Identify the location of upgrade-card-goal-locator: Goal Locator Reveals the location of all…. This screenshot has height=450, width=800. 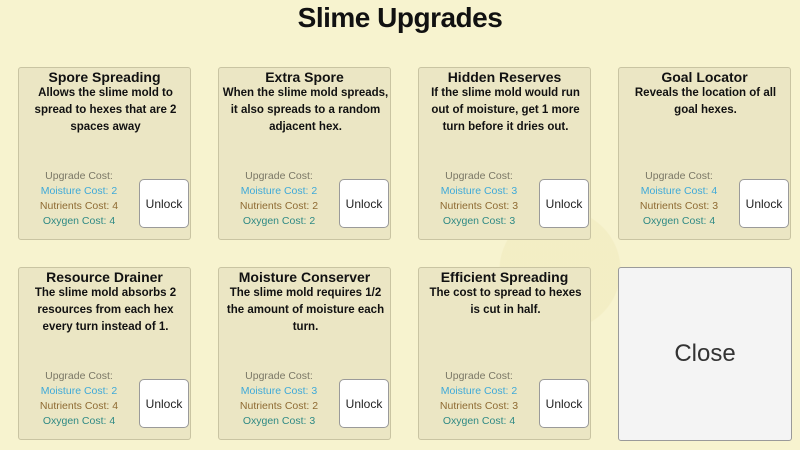
(704, 153).